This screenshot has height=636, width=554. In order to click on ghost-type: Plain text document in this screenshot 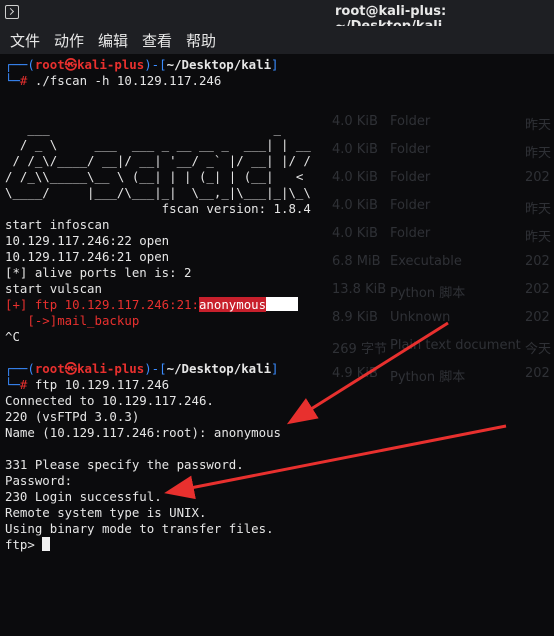, I will do `click(455, 345)`.